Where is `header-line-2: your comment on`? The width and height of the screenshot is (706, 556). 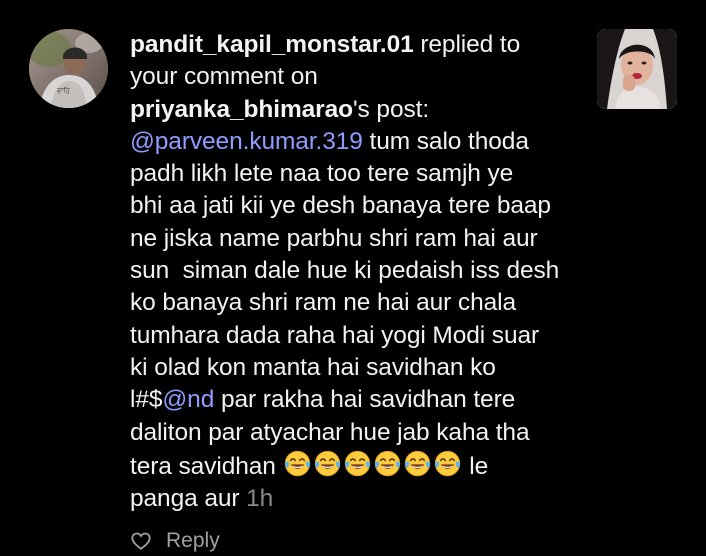 header-line-2: your comment on is located at coordinates (224, 77).